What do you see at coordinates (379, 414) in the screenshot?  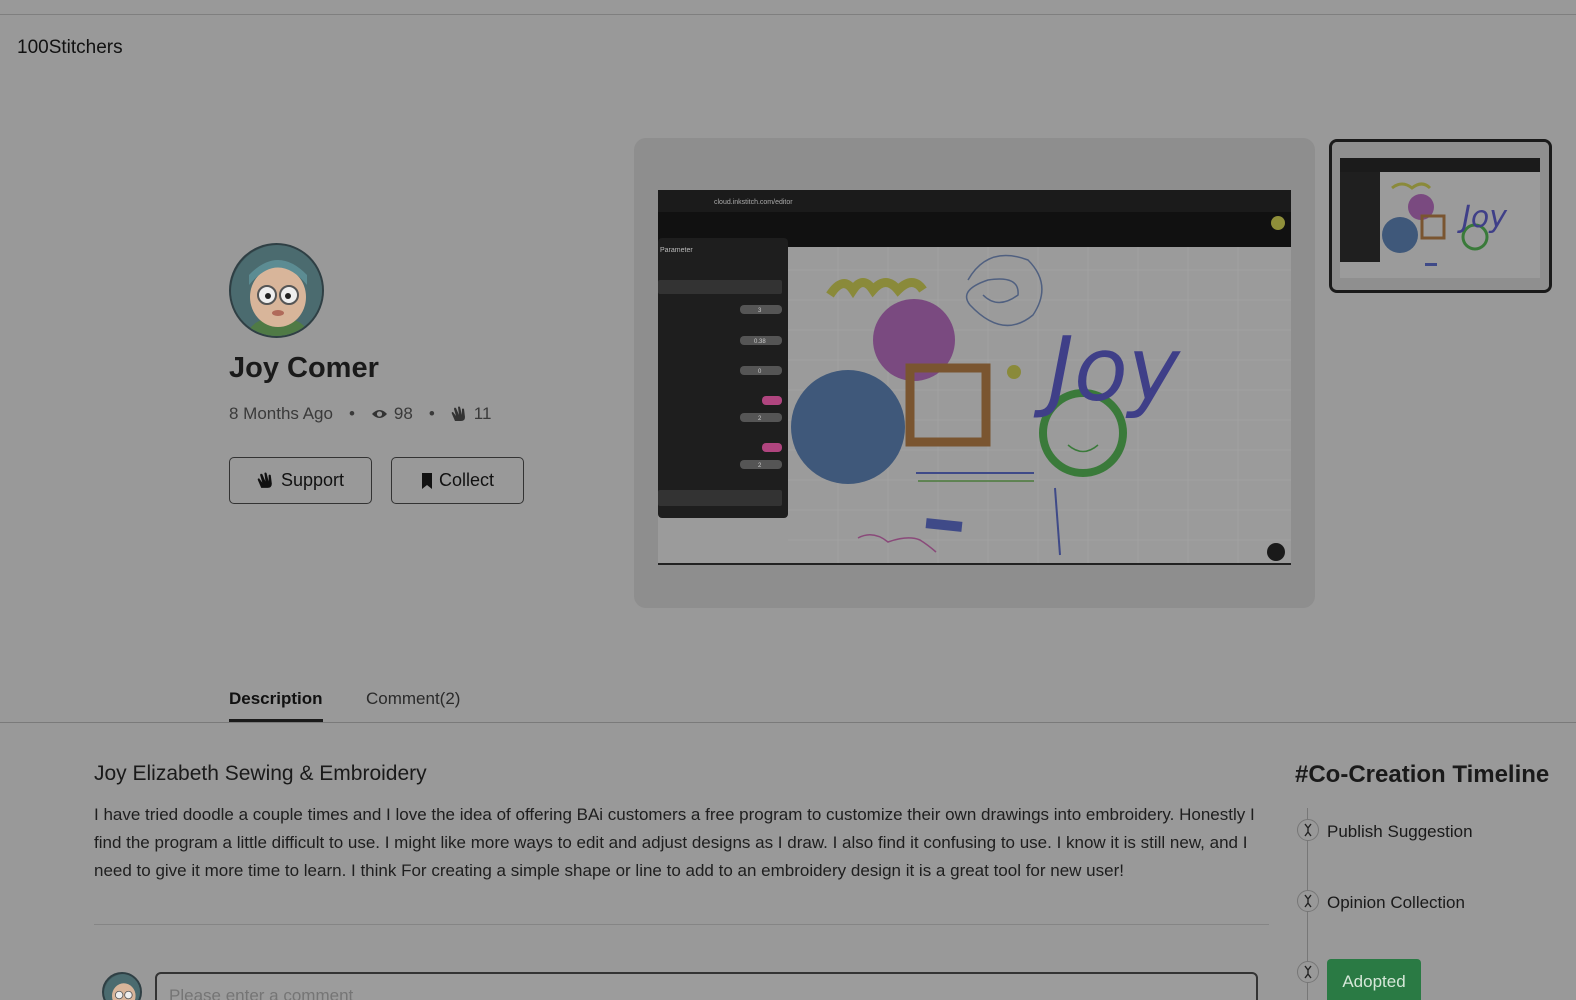 I see `eye-icon` at bounding box center [379, 414].